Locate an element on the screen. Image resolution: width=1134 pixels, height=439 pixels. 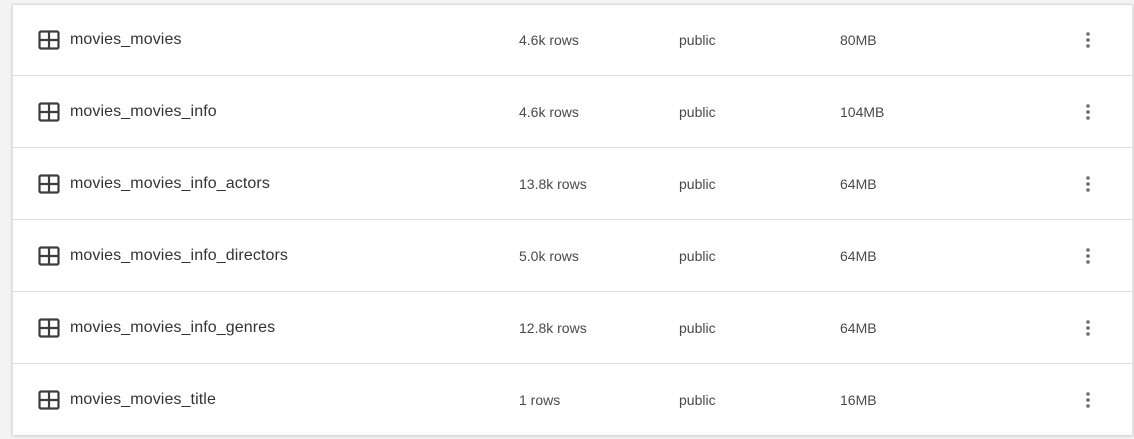
table-name-cell: movies_movies is located at coordinates (260, 39).